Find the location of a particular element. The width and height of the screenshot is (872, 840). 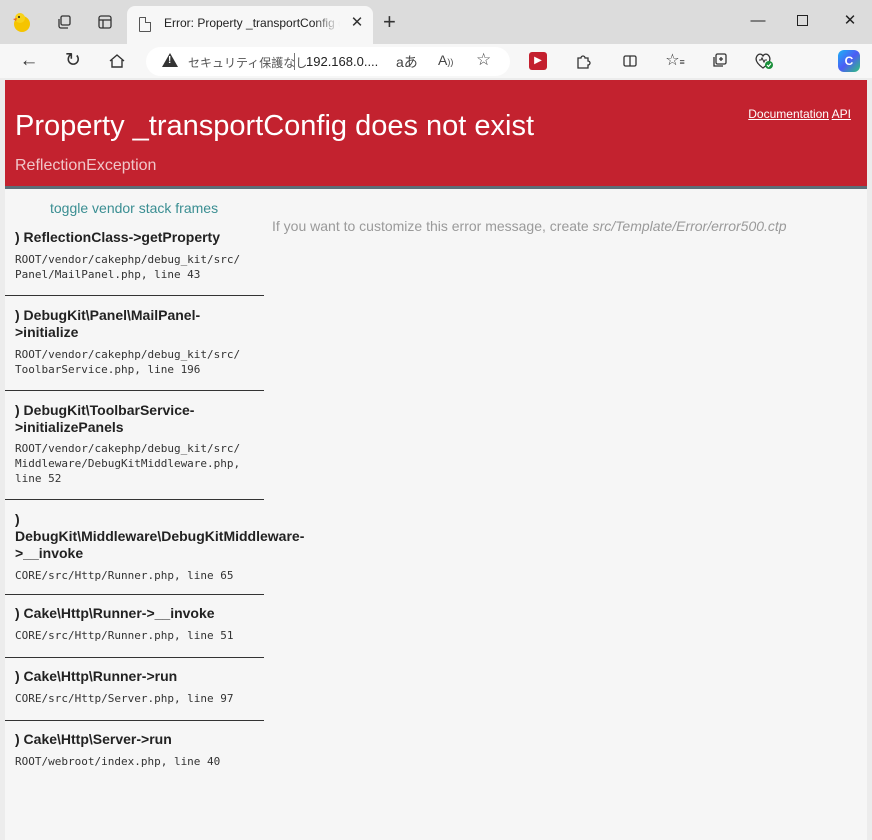

collections-icon is located at coordinates (719, 61).